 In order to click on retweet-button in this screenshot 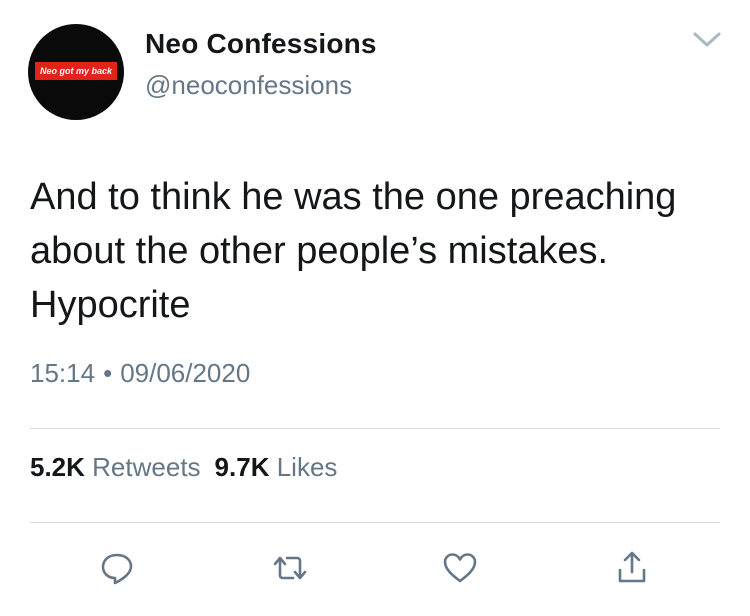, I will do `click(290, 568)`.